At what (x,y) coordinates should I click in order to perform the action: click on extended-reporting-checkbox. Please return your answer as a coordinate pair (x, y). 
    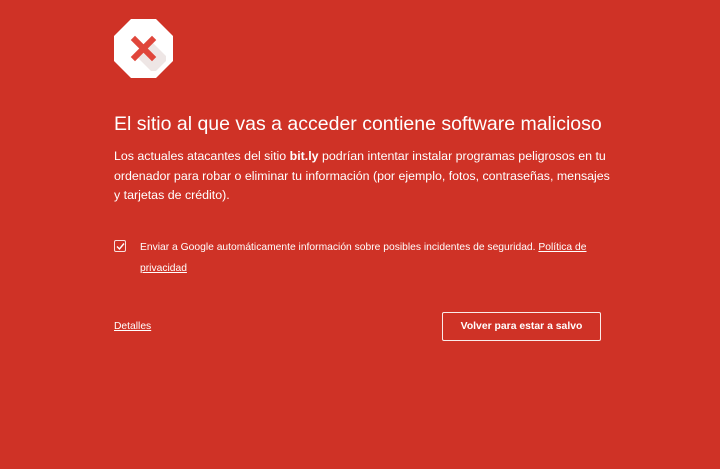
    Looking at the image, I should click on (120, 246).